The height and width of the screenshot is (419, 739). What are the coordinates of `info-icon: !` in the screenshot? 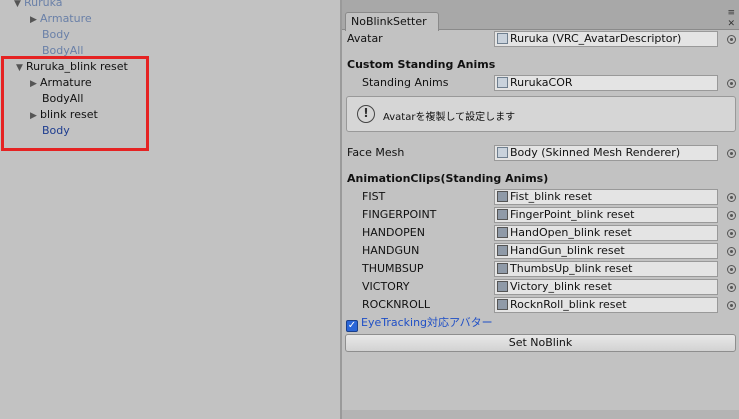 It's located at (366, 114).